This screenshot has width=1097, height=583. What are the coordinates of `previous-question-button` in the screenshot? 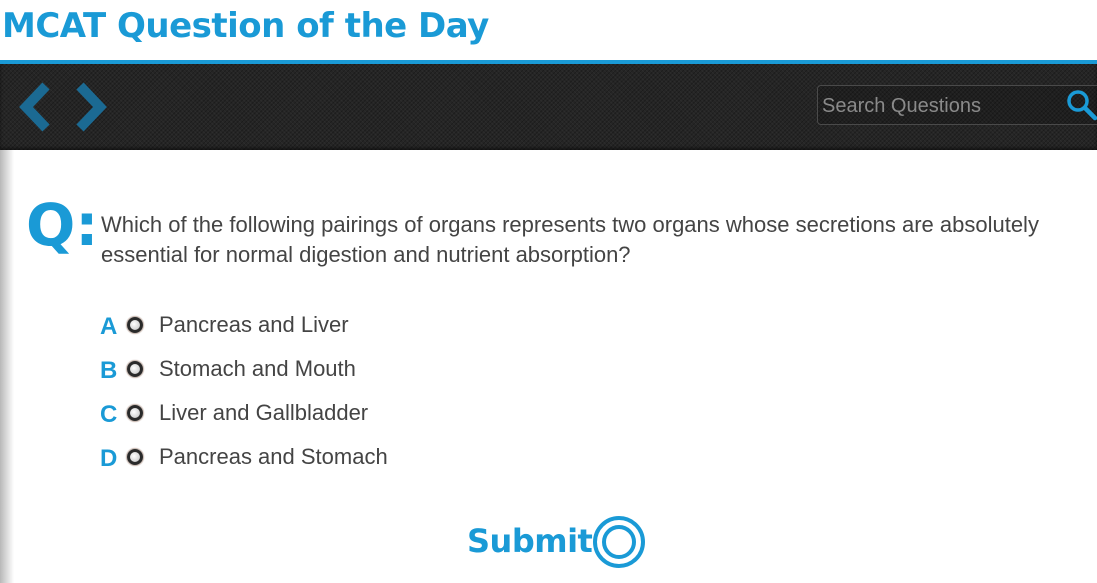 It's located at (36, 107).